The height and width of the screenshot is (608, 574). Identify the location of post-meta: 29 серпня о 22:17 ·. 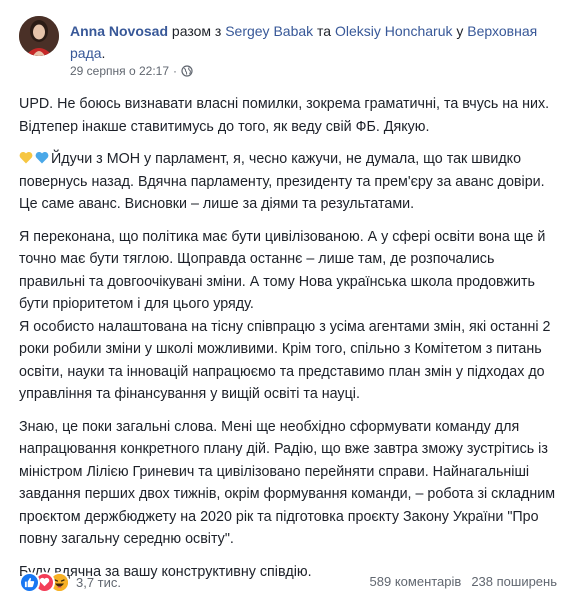
(131, 71).